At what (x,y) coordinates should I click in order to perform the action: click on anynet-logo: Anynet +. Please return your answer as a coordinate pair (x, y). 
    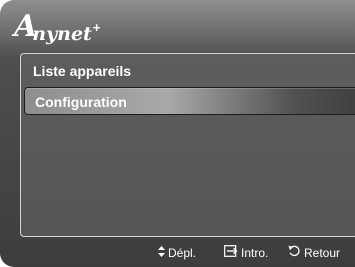
    Looking at the image, I should click on (57, 27).